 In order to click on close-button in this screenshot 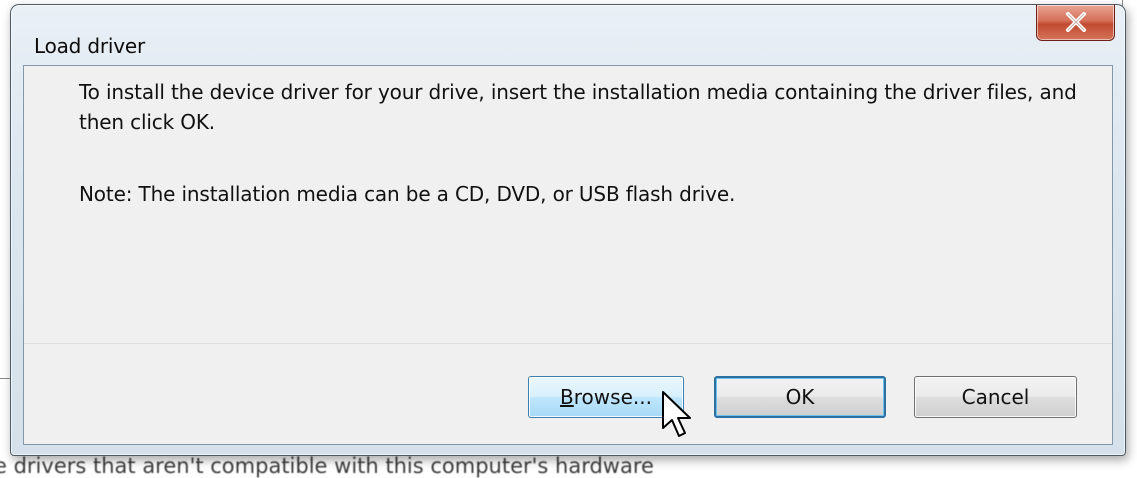, I will do `click(1075, 23)`.